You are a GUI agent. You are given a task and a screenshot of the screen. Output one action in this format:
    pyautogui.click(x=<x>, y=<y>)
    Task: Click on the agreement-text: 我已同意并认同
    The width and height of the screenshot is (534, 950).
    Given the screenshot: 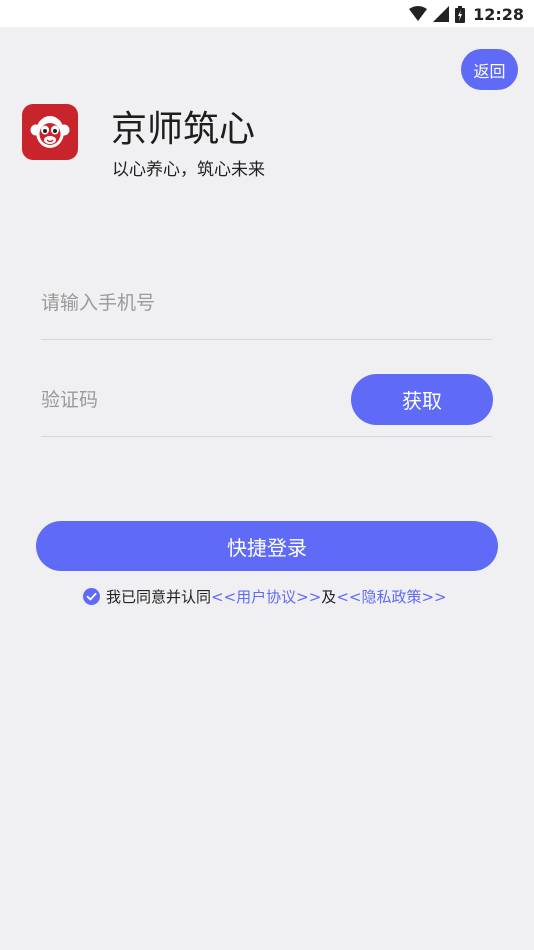 What is the action you would take?
    pyautogui.click(x=159, y=596)
    